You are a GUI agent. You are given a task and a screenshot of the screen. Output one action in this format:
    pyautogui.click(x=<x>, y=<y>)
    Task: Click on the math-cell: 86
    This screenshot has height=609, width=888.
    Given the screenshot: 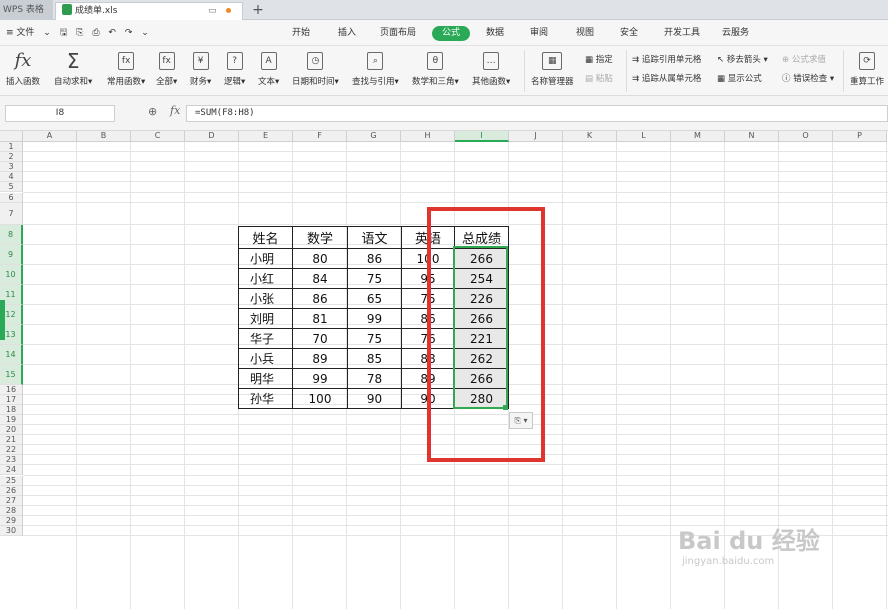 What is the action you would take?
    pyautogui.click(x=320, y=298)
    